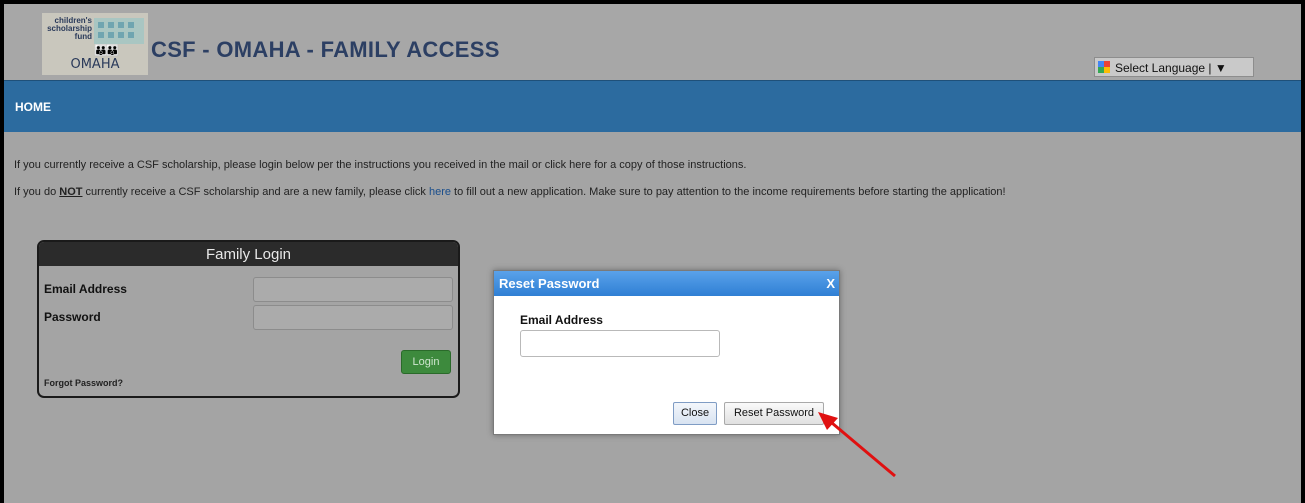 The height and width of the screenshot is (503, 1305). I want to click on dialog-title-bar: Reset Password, so click(666, 283).